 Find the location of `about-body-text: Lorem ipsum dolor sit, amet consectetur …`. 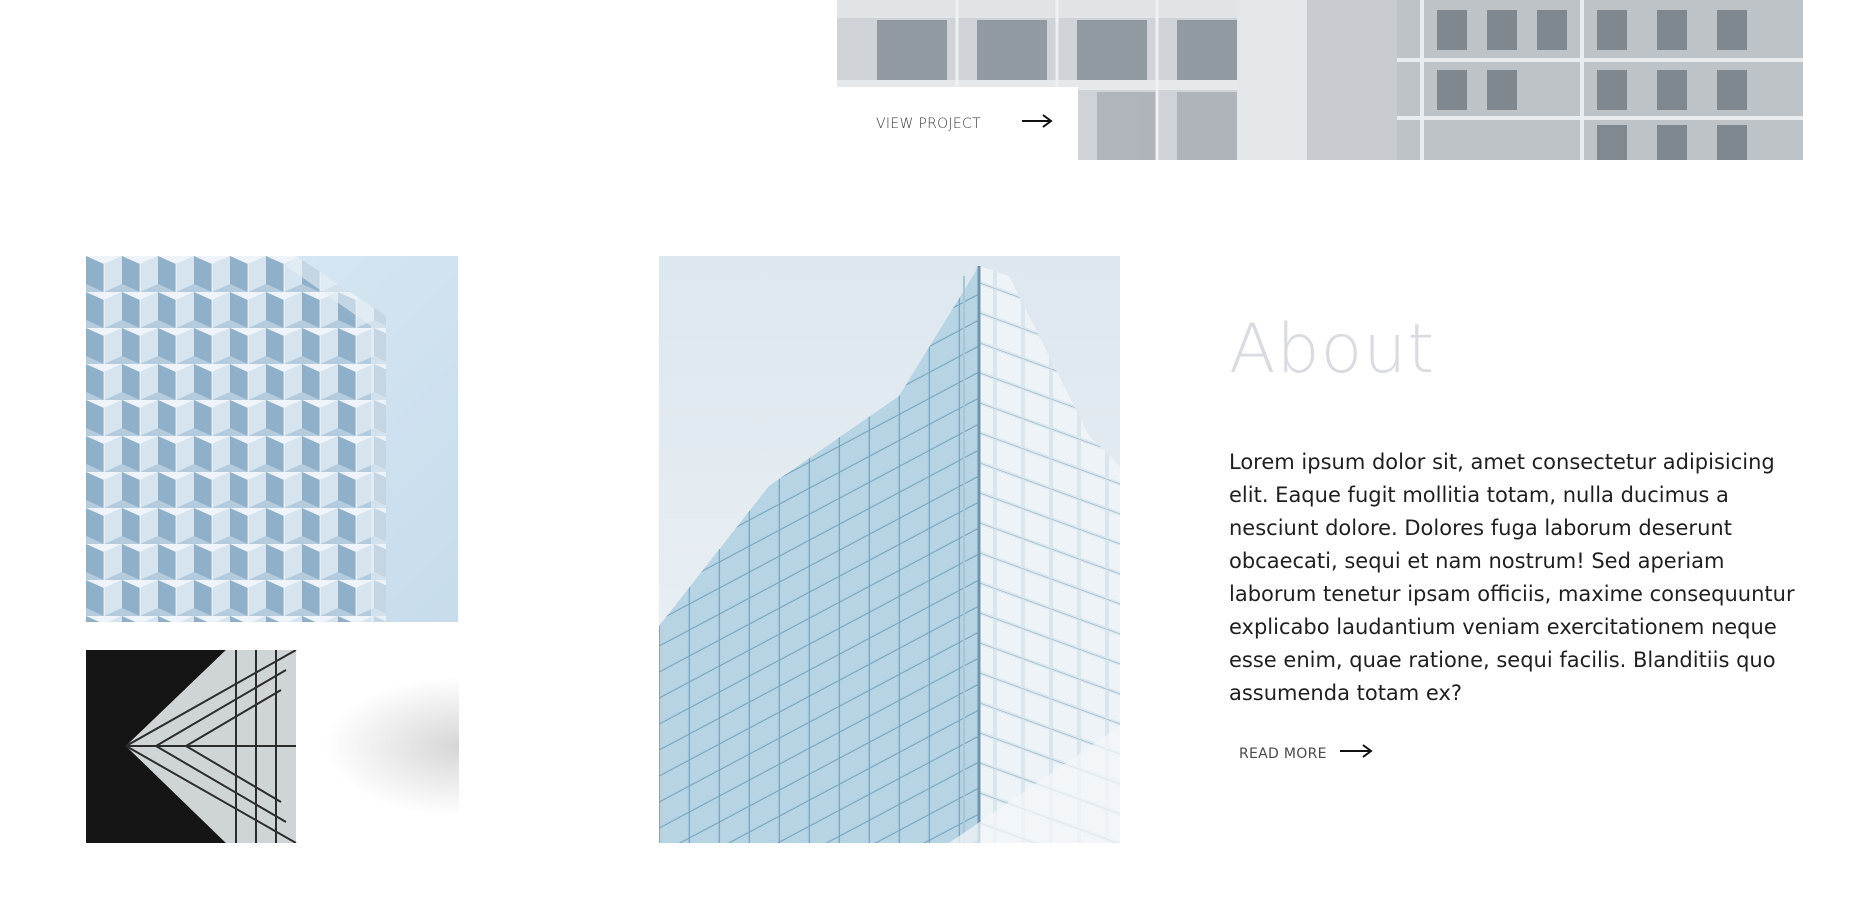

about-body-text: Lorem ipsum dolor sit, amet consectetur … is located at coordinates (1512, 577).